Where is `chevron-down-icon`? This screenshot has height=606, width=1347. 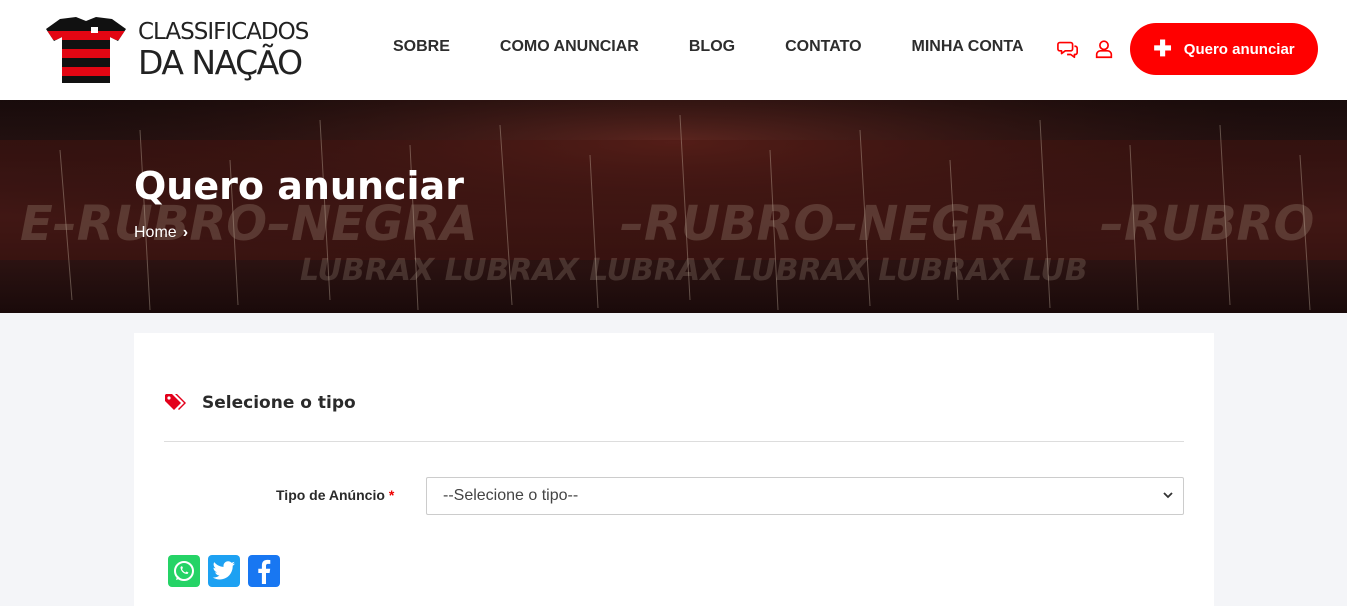 chevron-down-icon is located at coordinates (1168, 495).